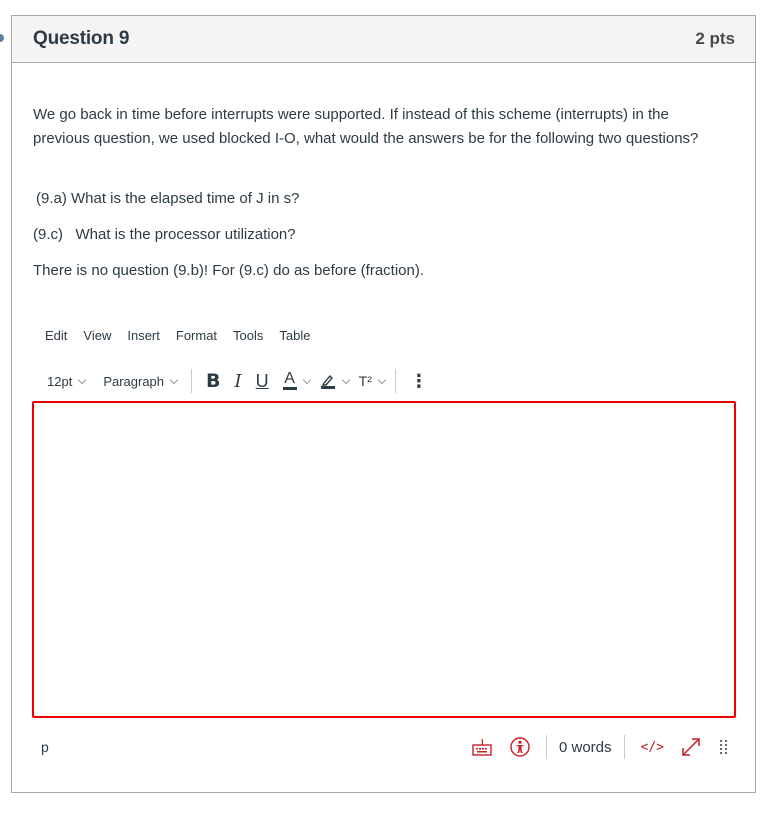  I want to click on html-editor-toggle: </>, so click(652, 747).